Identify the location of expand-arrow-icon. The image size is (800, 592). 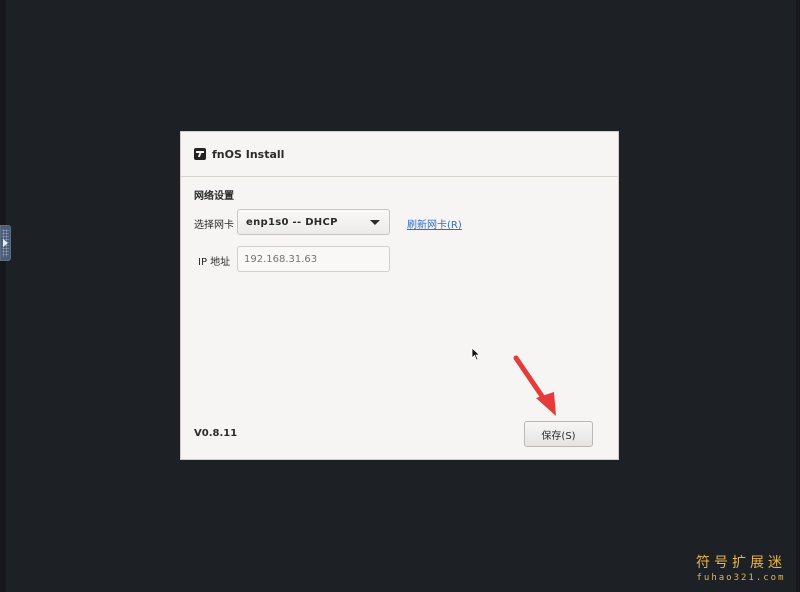
(5, 243).